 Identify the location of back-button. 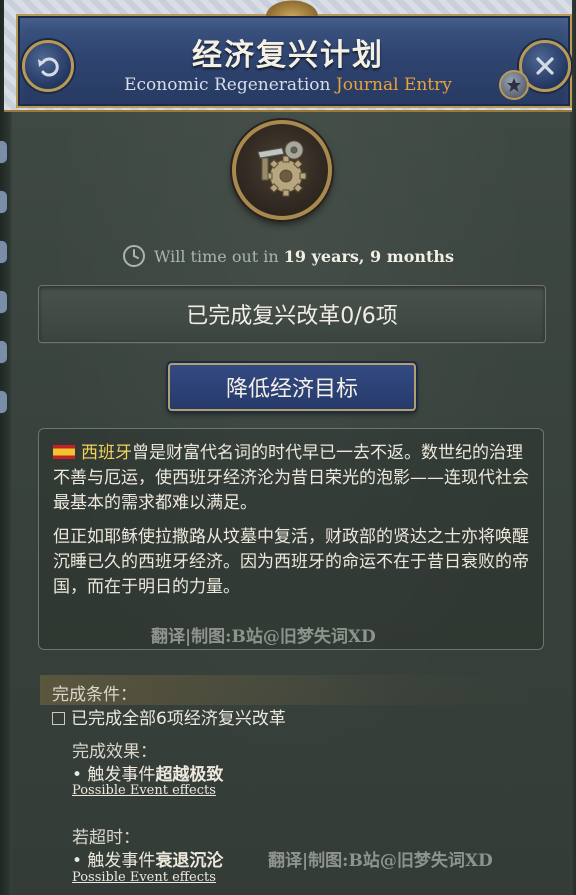
(48, 66).